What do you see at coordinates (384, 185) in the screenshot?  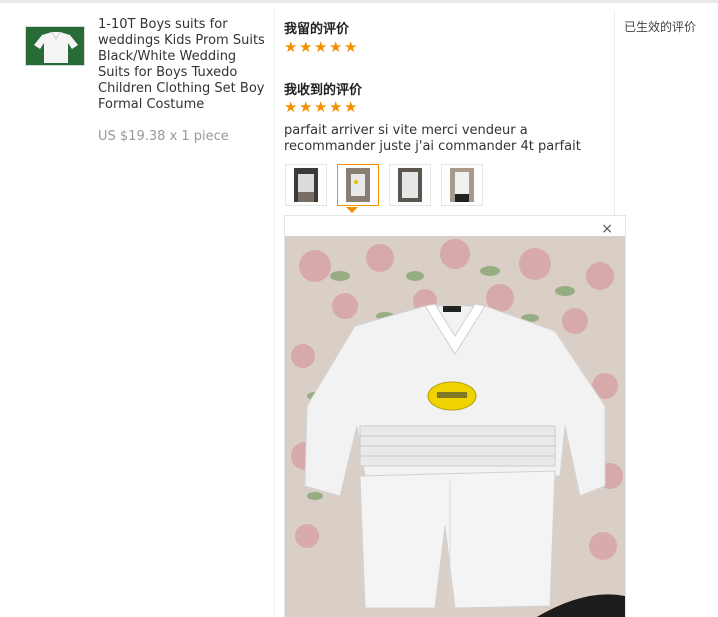 I see `photo-thumbnails` at bounding box center [384, 185].